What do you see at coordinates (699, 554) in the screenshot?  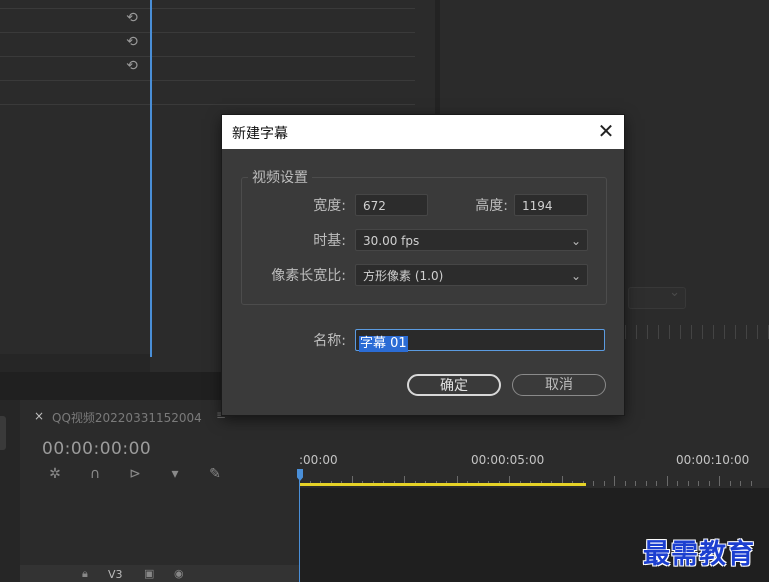 I see `watermark-logo: 最需教育` at bounding box center [699, 554].